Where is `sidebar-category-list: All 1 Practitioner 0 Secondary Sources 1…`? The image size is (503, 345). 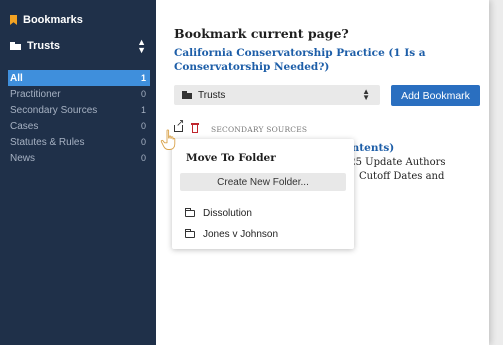 sidebar-category-list: All 1 Practitioner 0 Secondary Sources 1… is located at coordinates (79, 118).